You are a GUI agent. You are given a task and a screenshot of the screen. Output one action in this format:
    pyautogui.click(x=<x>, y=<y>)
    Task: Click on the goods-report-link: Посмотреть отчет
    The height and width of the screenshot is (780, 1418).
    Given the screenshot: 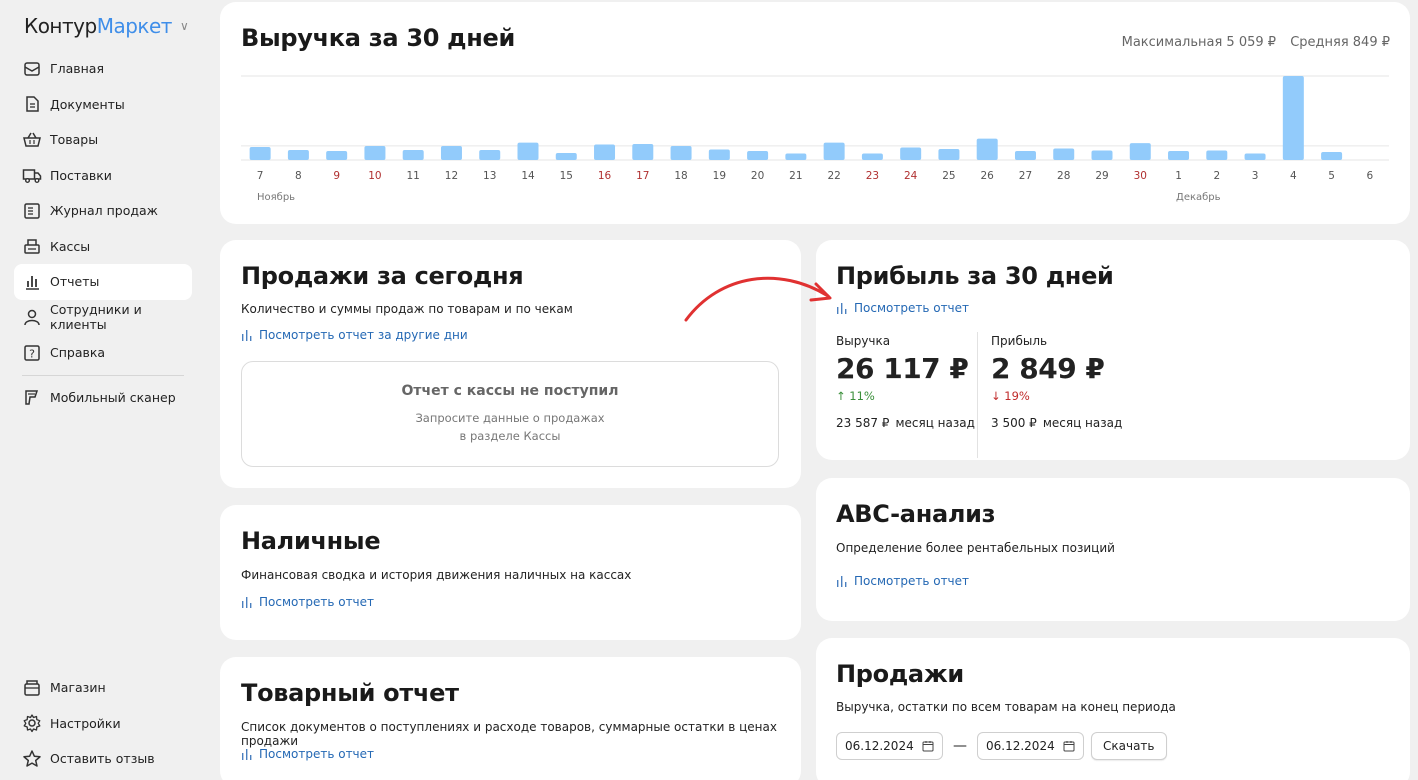 What is the action you would take?
    pyautogui.click(x=307, y=754)
    